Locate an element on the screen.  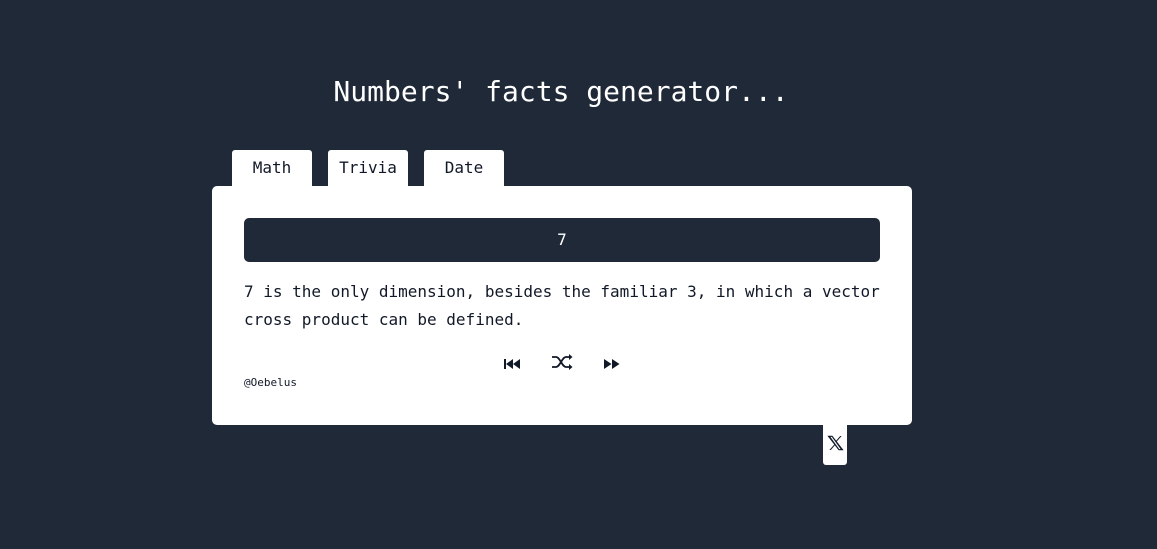
next-button is located at coordinates (612, 364).